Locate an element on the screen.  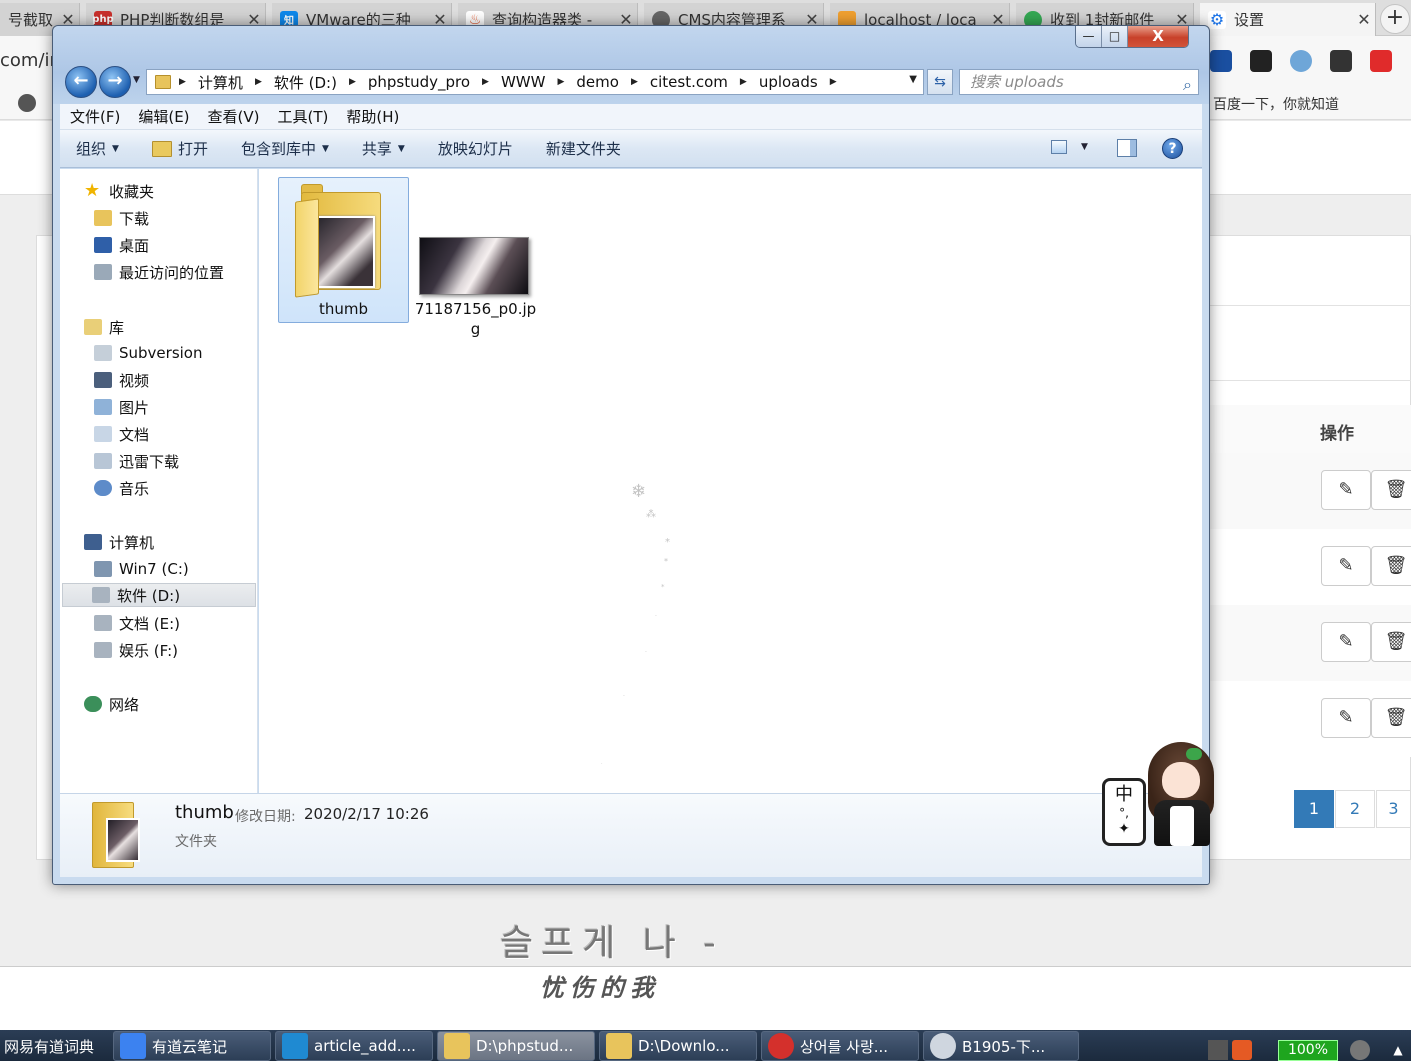
nav-libraries: 库 is located at coordinates (104, 327).